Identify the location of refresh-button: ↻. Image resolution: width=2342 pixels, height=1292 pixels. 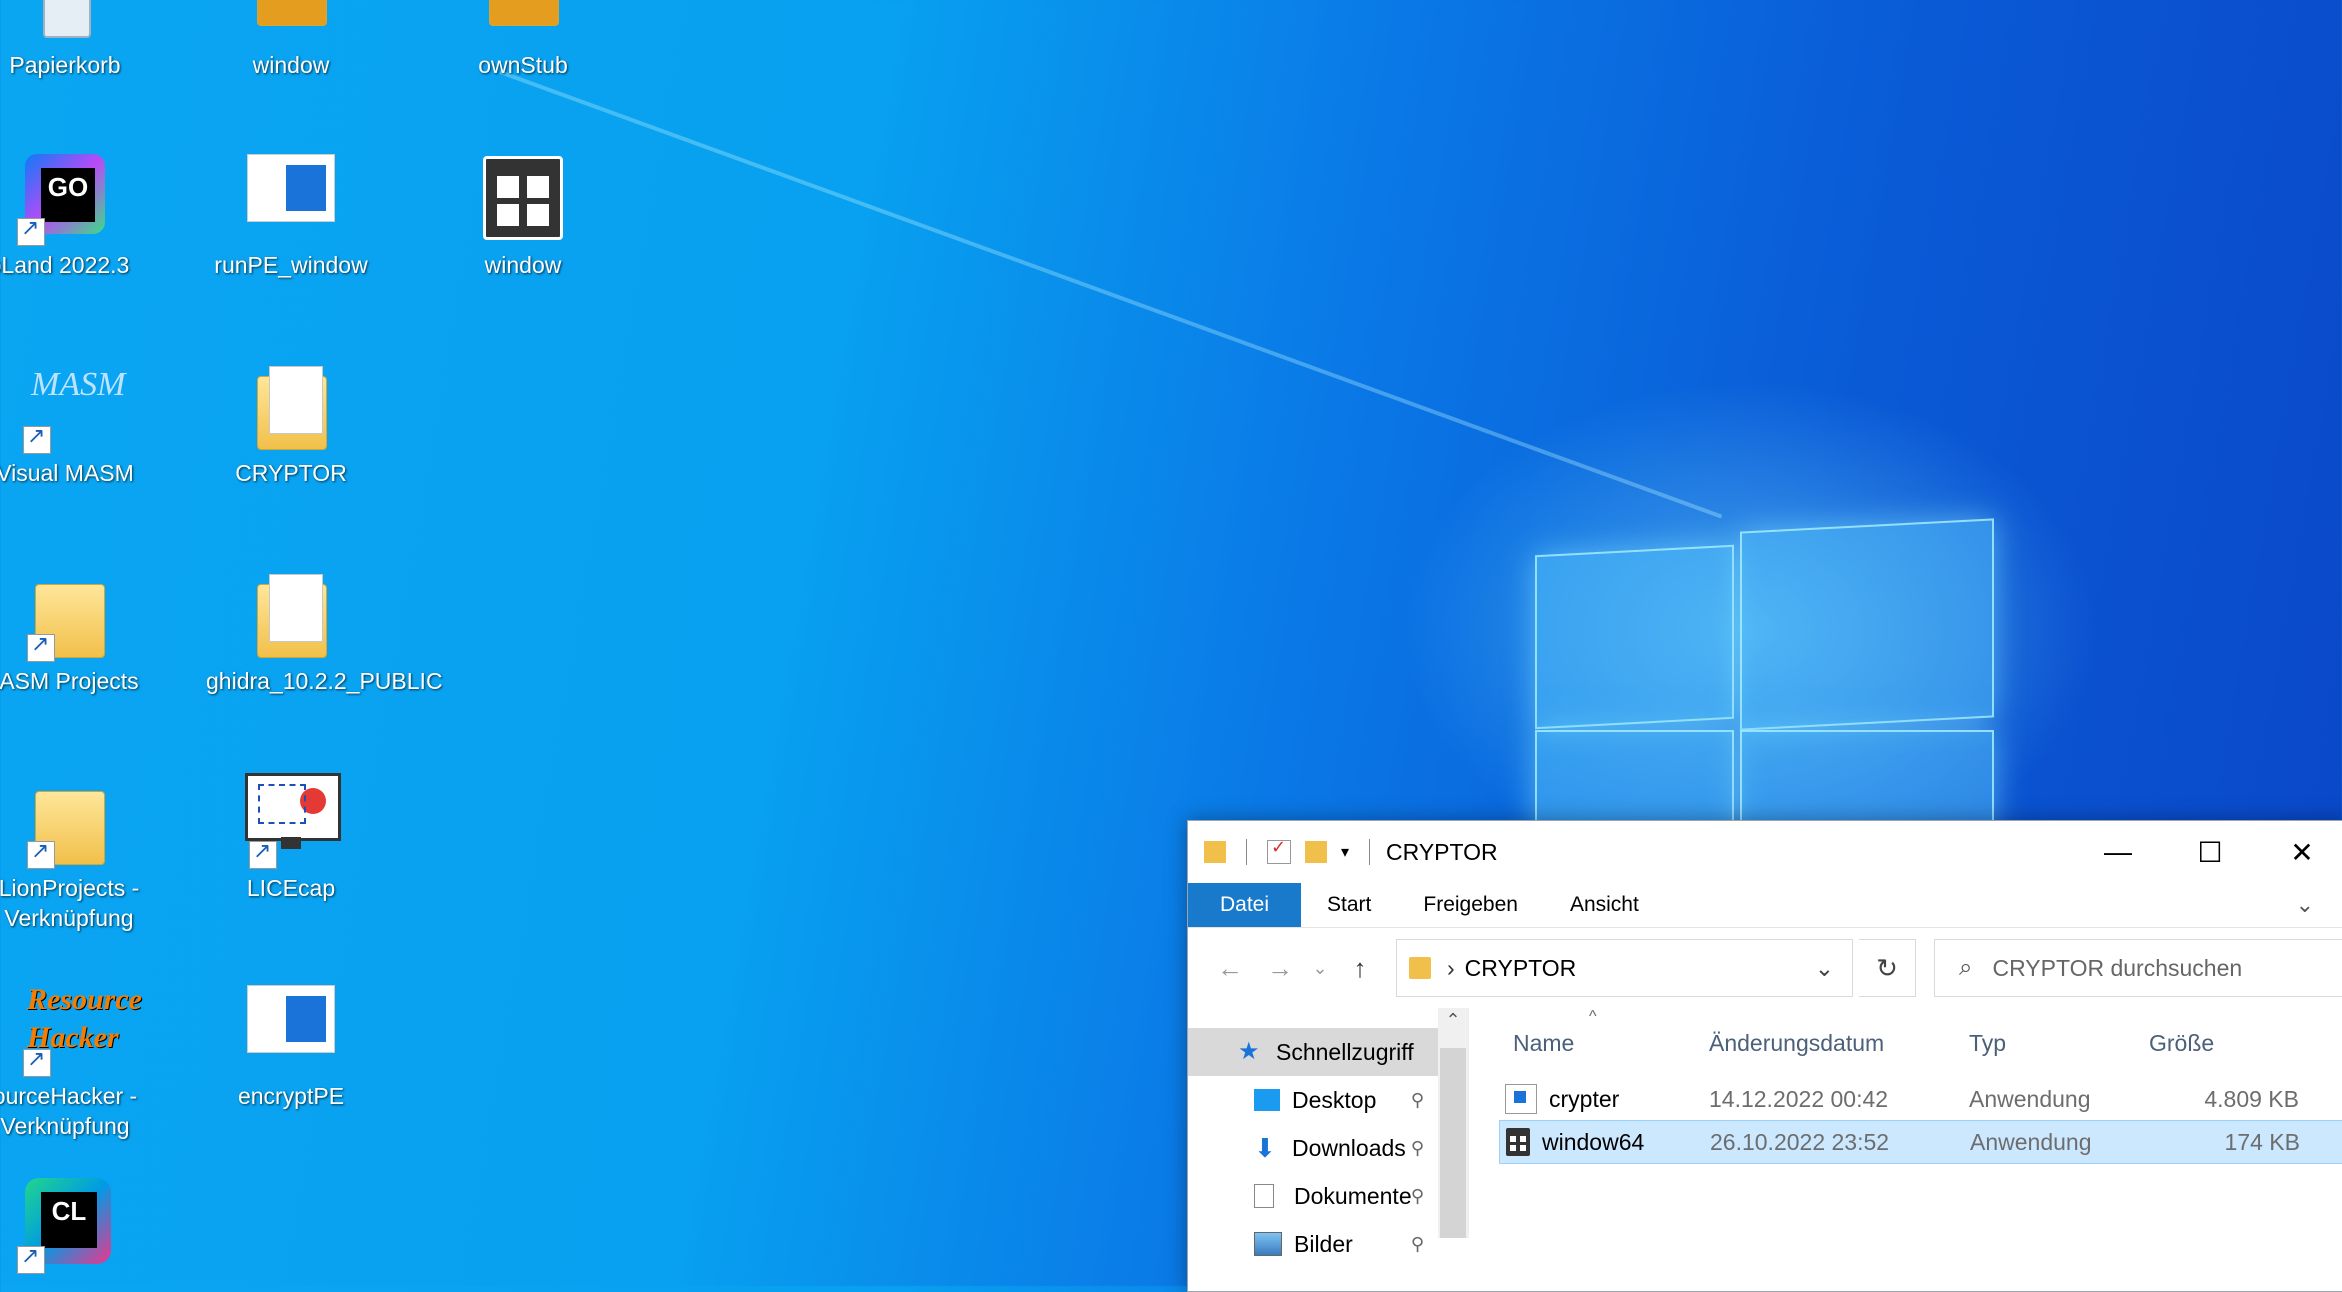
(1887, 968).